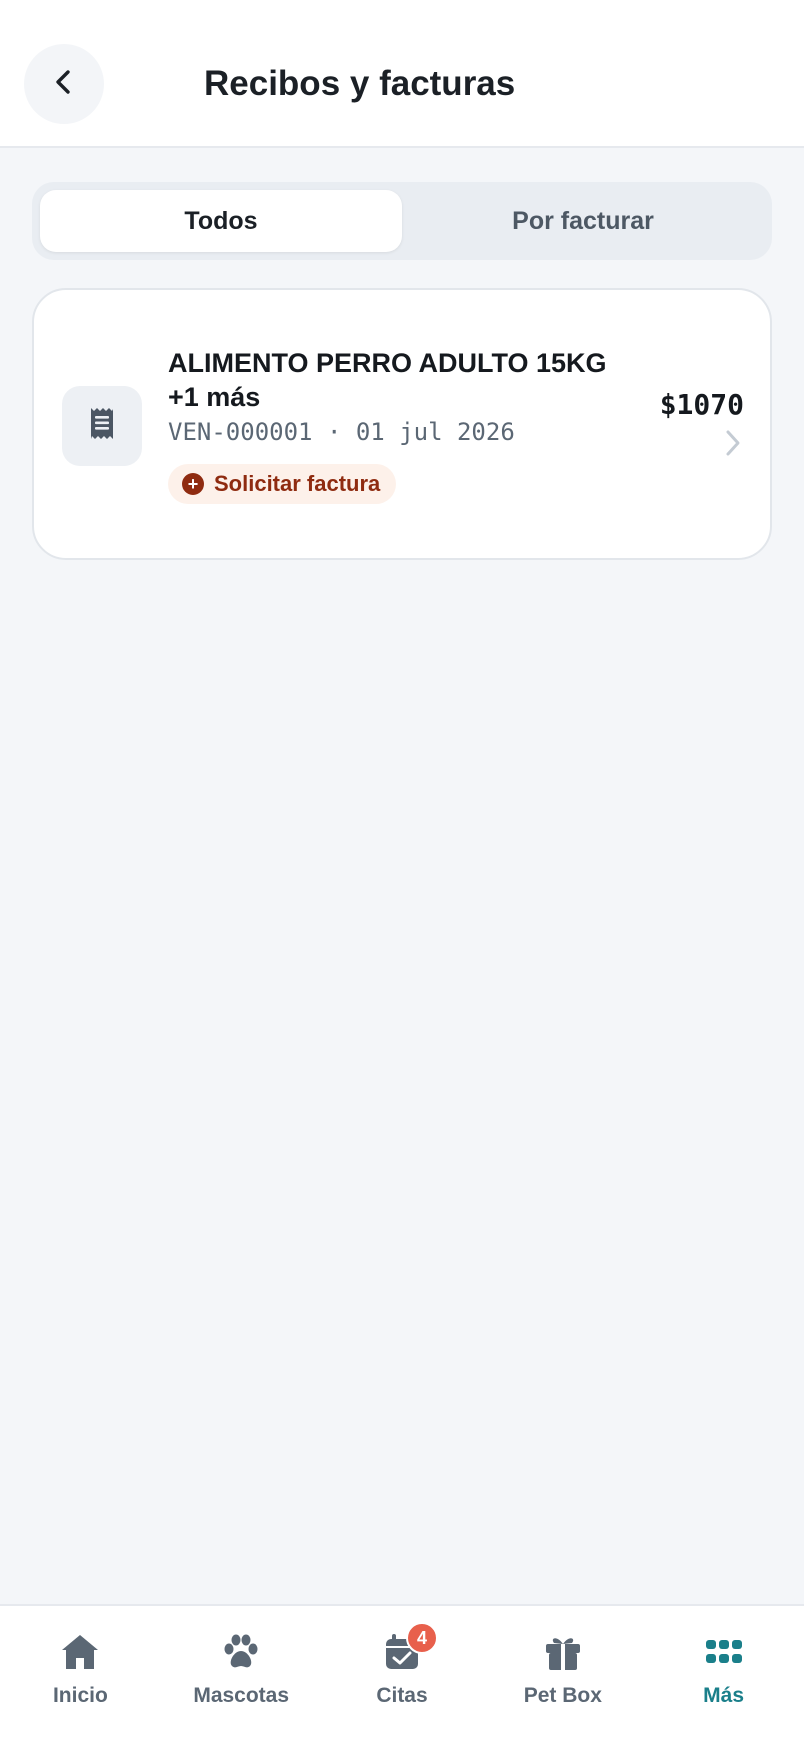  Describe the element at coordinates (563, 1652) in the screenshot. I see `gift-icon` at that location.